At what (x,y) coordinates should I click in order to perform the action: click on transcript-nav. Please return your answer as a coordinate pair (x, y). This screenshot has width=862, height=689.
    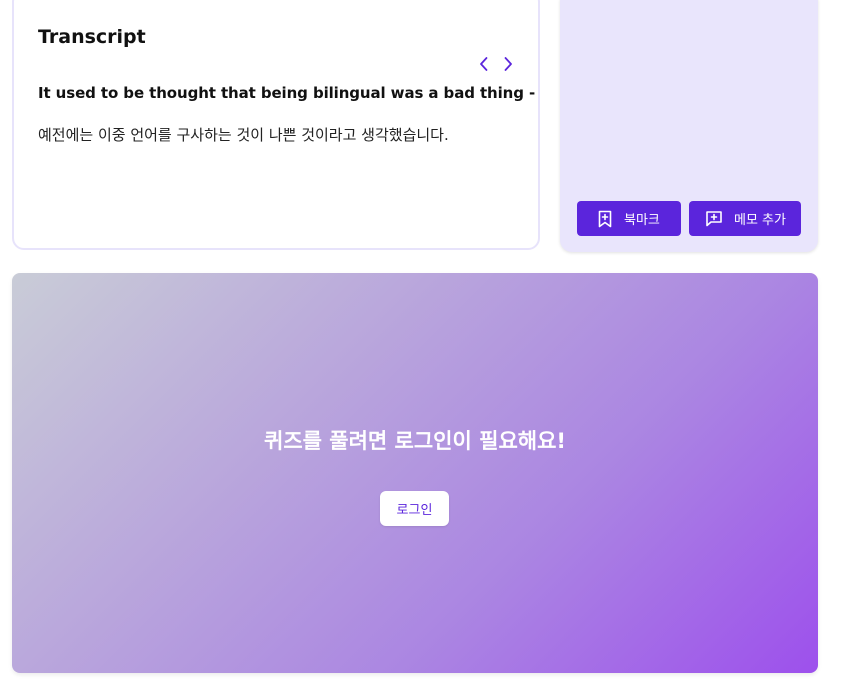
    Looking at the image, I should click on (496, 64).